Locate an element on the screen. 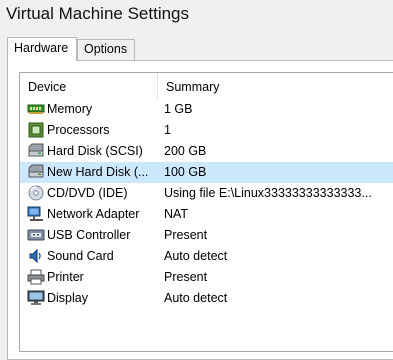 The height and width of the screenshot is (360, 393). device-label: CD/DVD (IDE) is located at coordinates (87, 193).